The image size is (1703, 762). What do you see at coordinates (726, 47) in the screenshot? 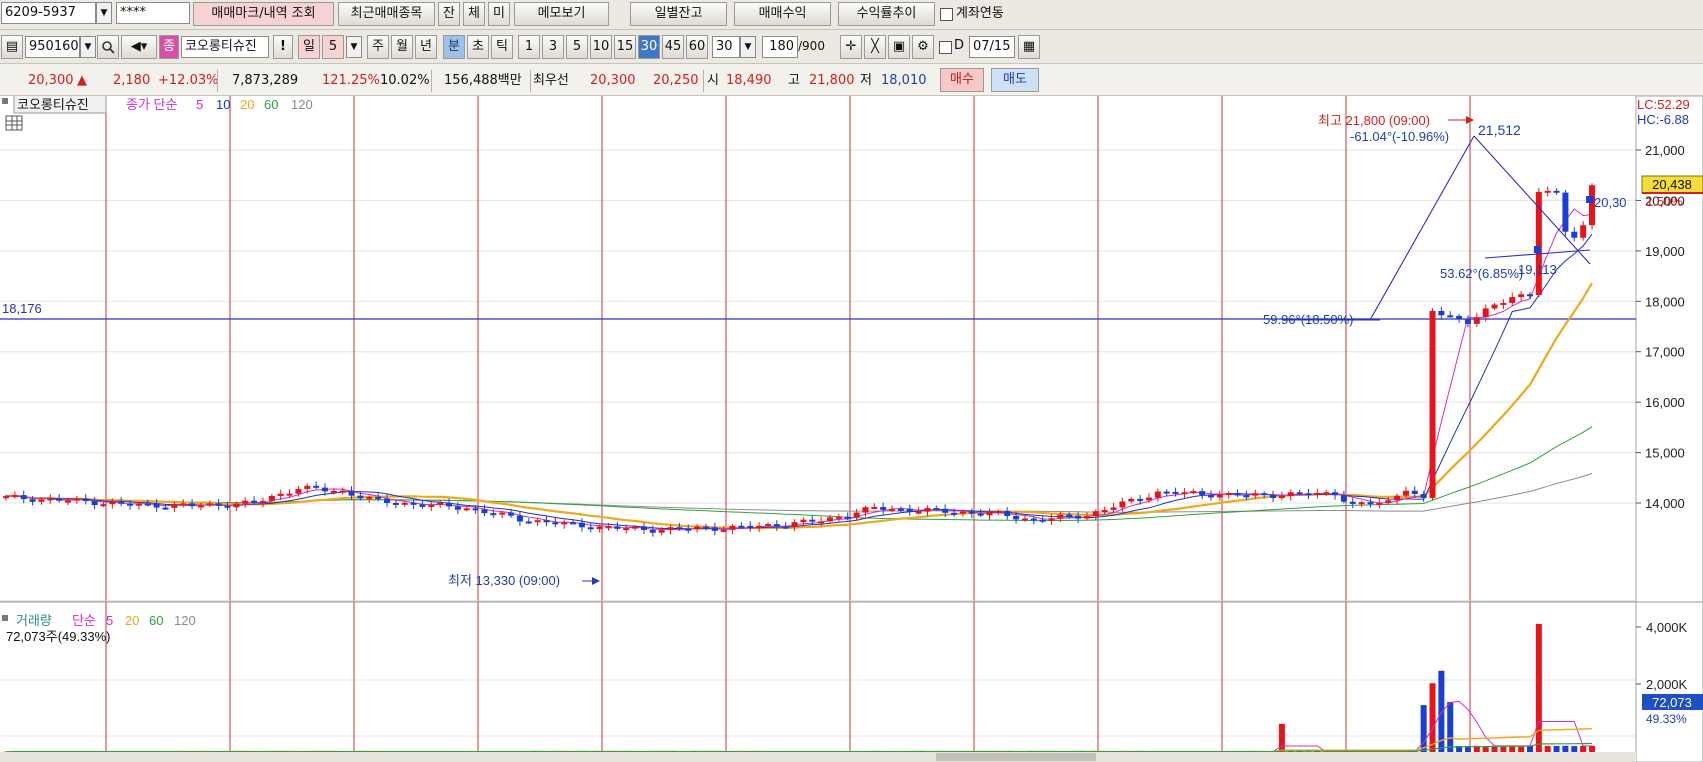
I see `minute-select: 30` at bounding box center [726, 47].